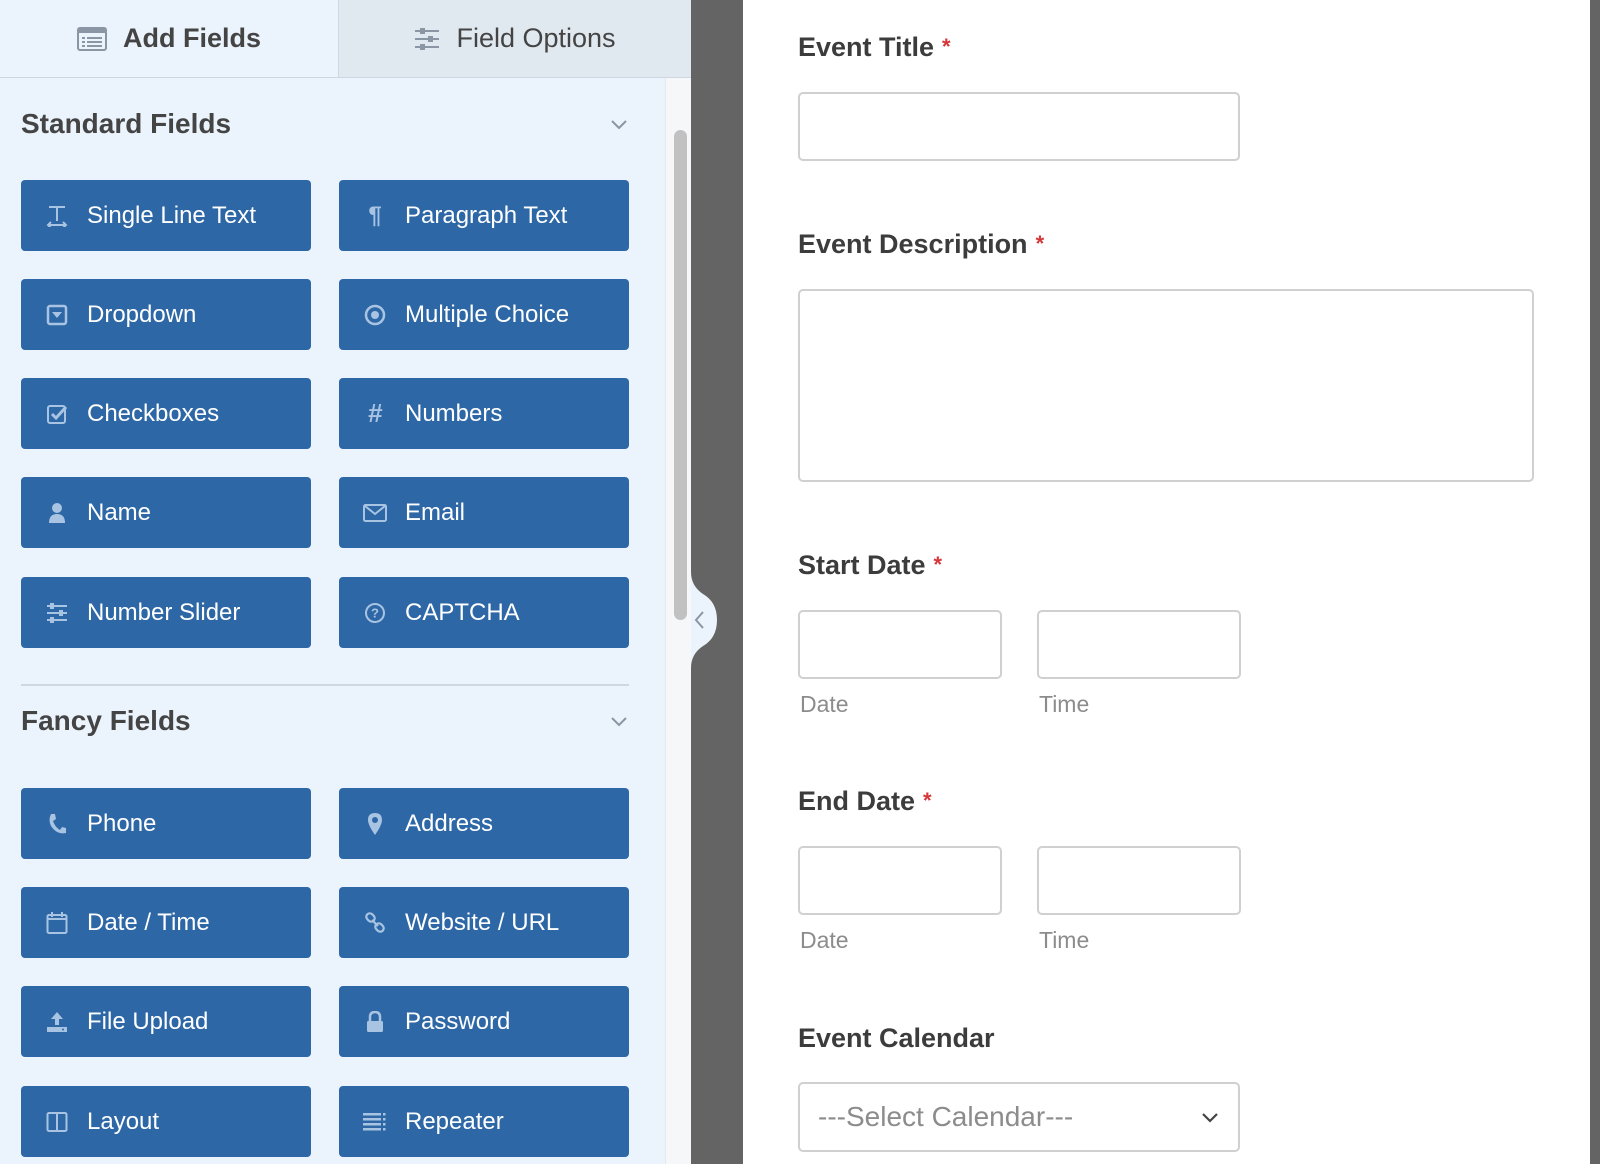 This screenshot has width=1600, height=1164. I want to click on field-label: Numbers, so click(454, 413).